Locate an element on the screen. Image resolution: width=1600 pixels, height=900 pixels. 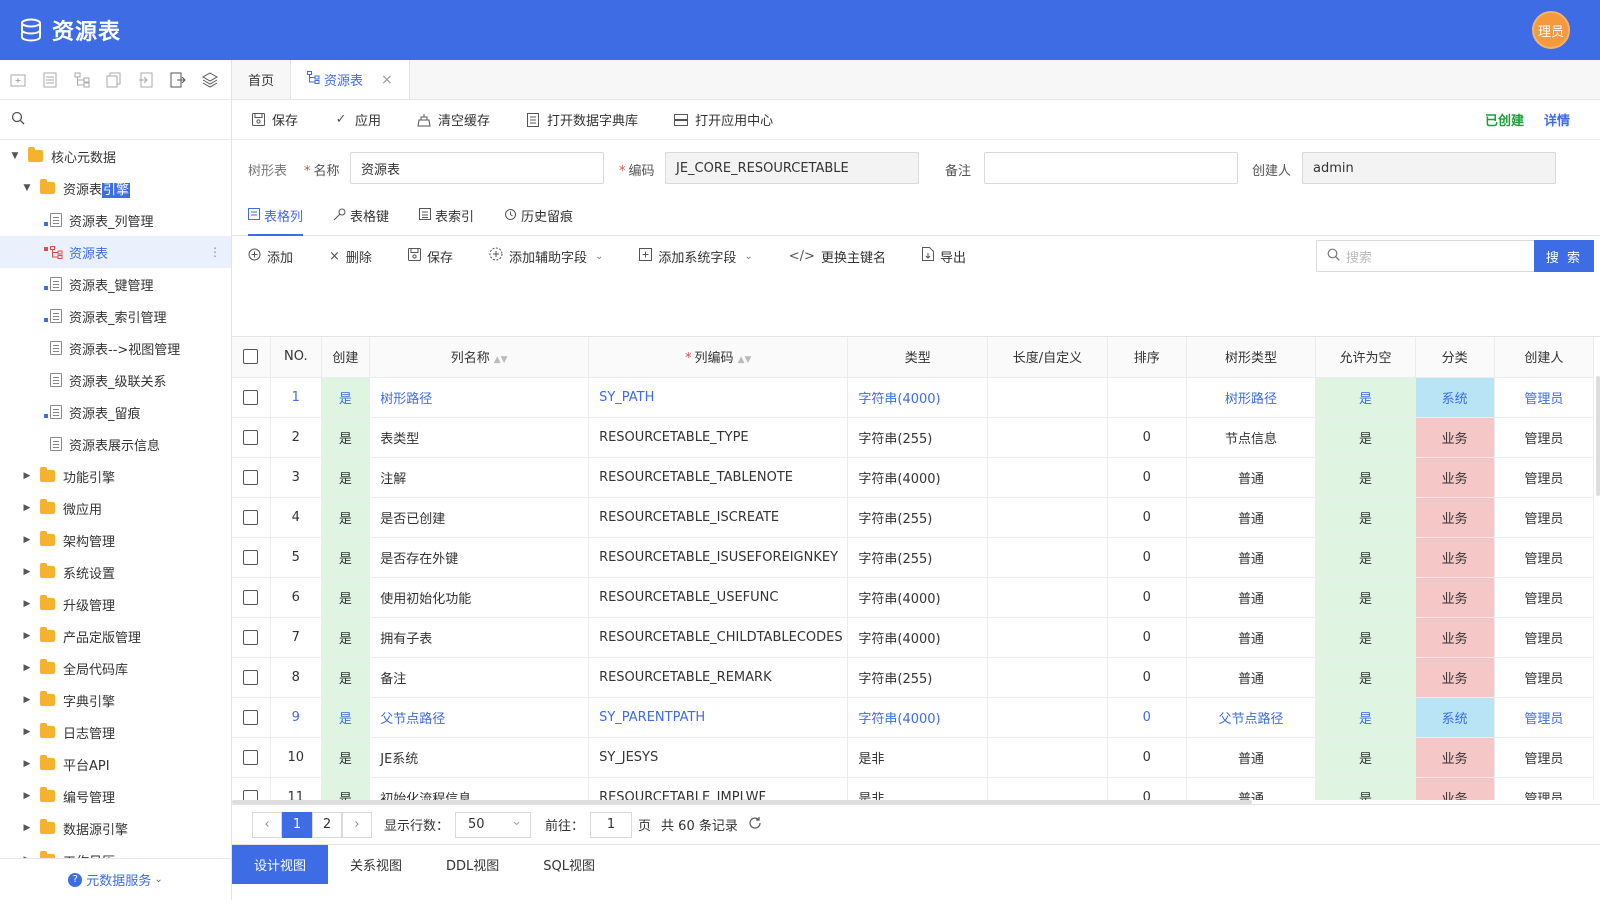
cell-name: 使用初始化功能 is located at coordinates (479, 597).